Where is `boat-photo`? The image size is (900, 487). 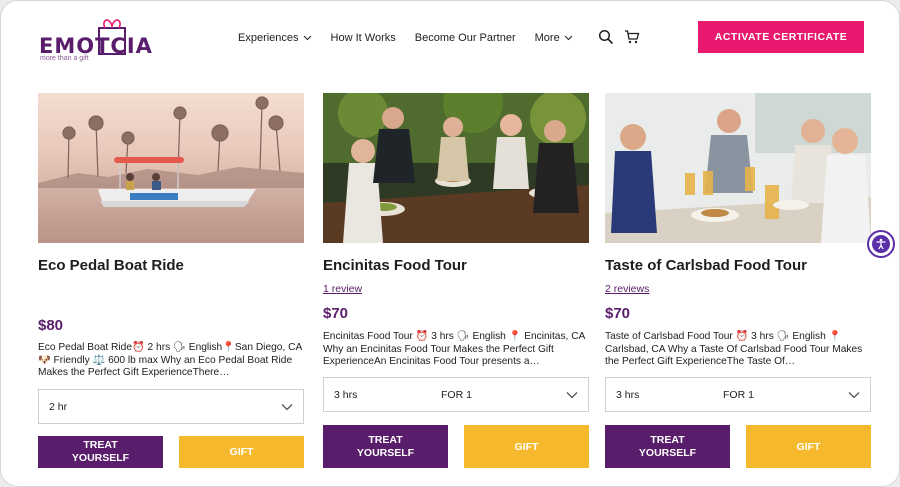
boat-photo is located at coordinates (171, 168).